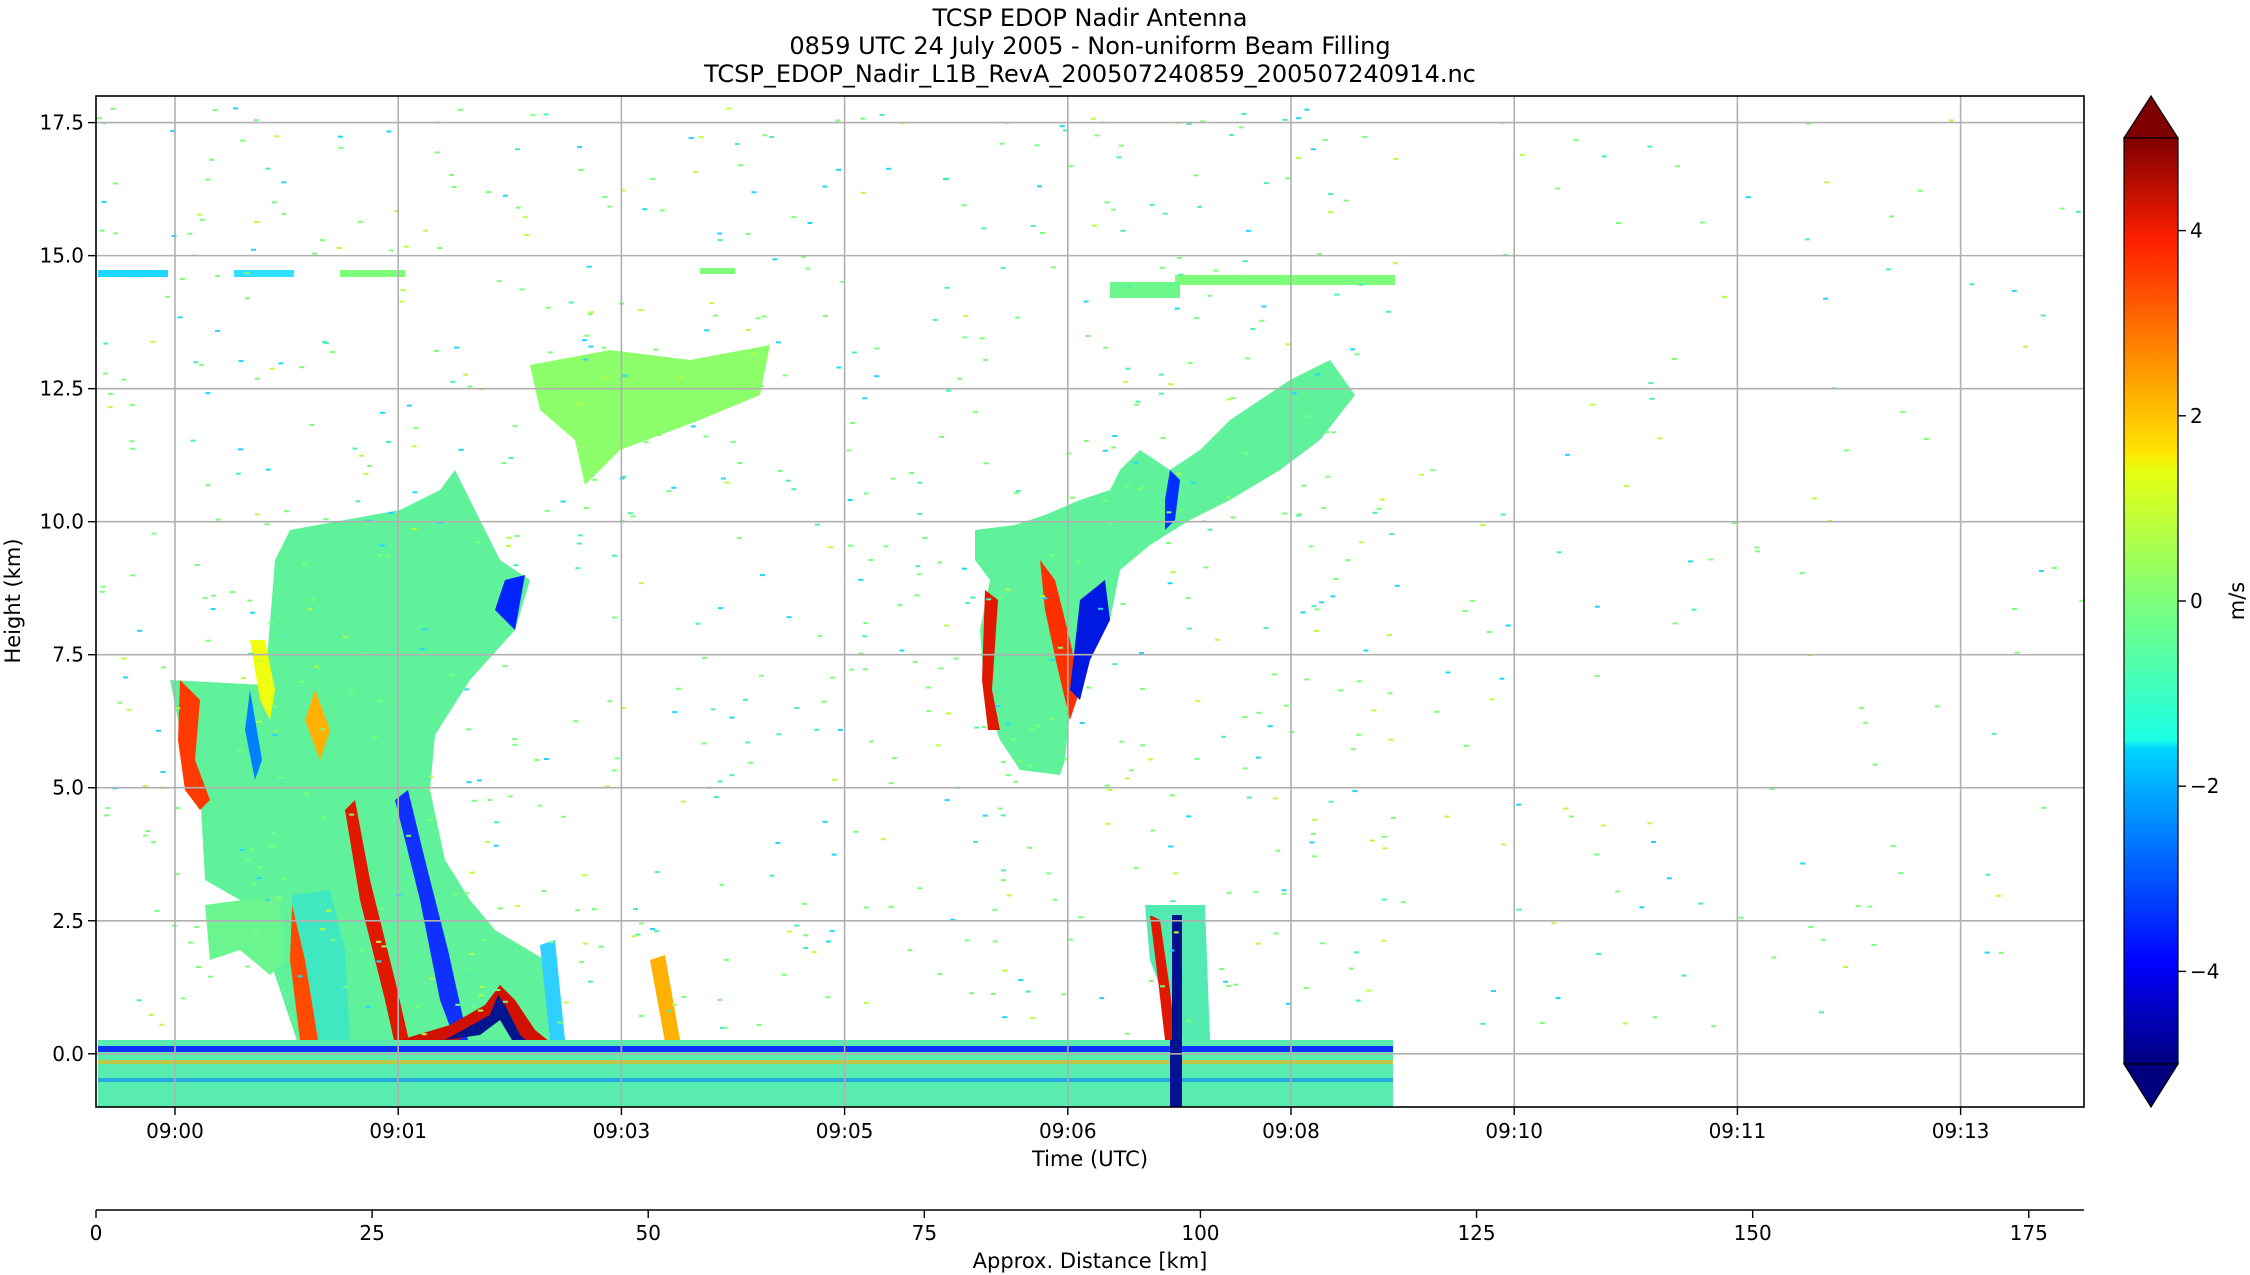  I want to click on x2-axis-label: Approx. Distance [km], so click(1090, 1261).